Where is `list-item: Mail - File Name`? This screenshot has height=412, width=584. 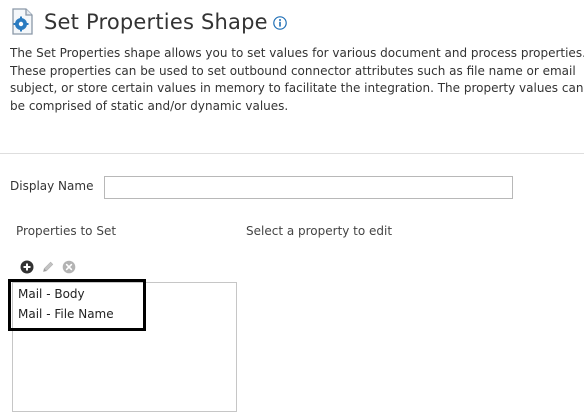
list-item: Mail - File Name is located at coordinates (66, 314).